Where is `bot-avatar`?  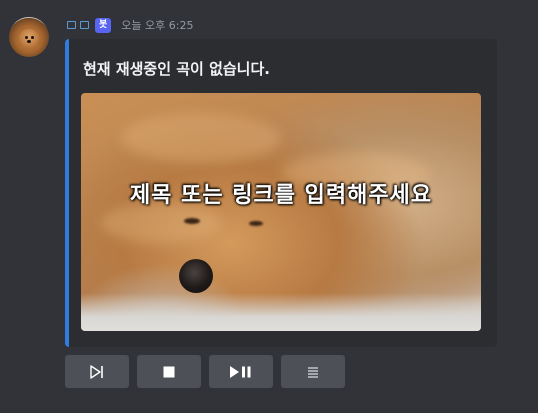 bot-avatar is located at coordinates (29, 37).